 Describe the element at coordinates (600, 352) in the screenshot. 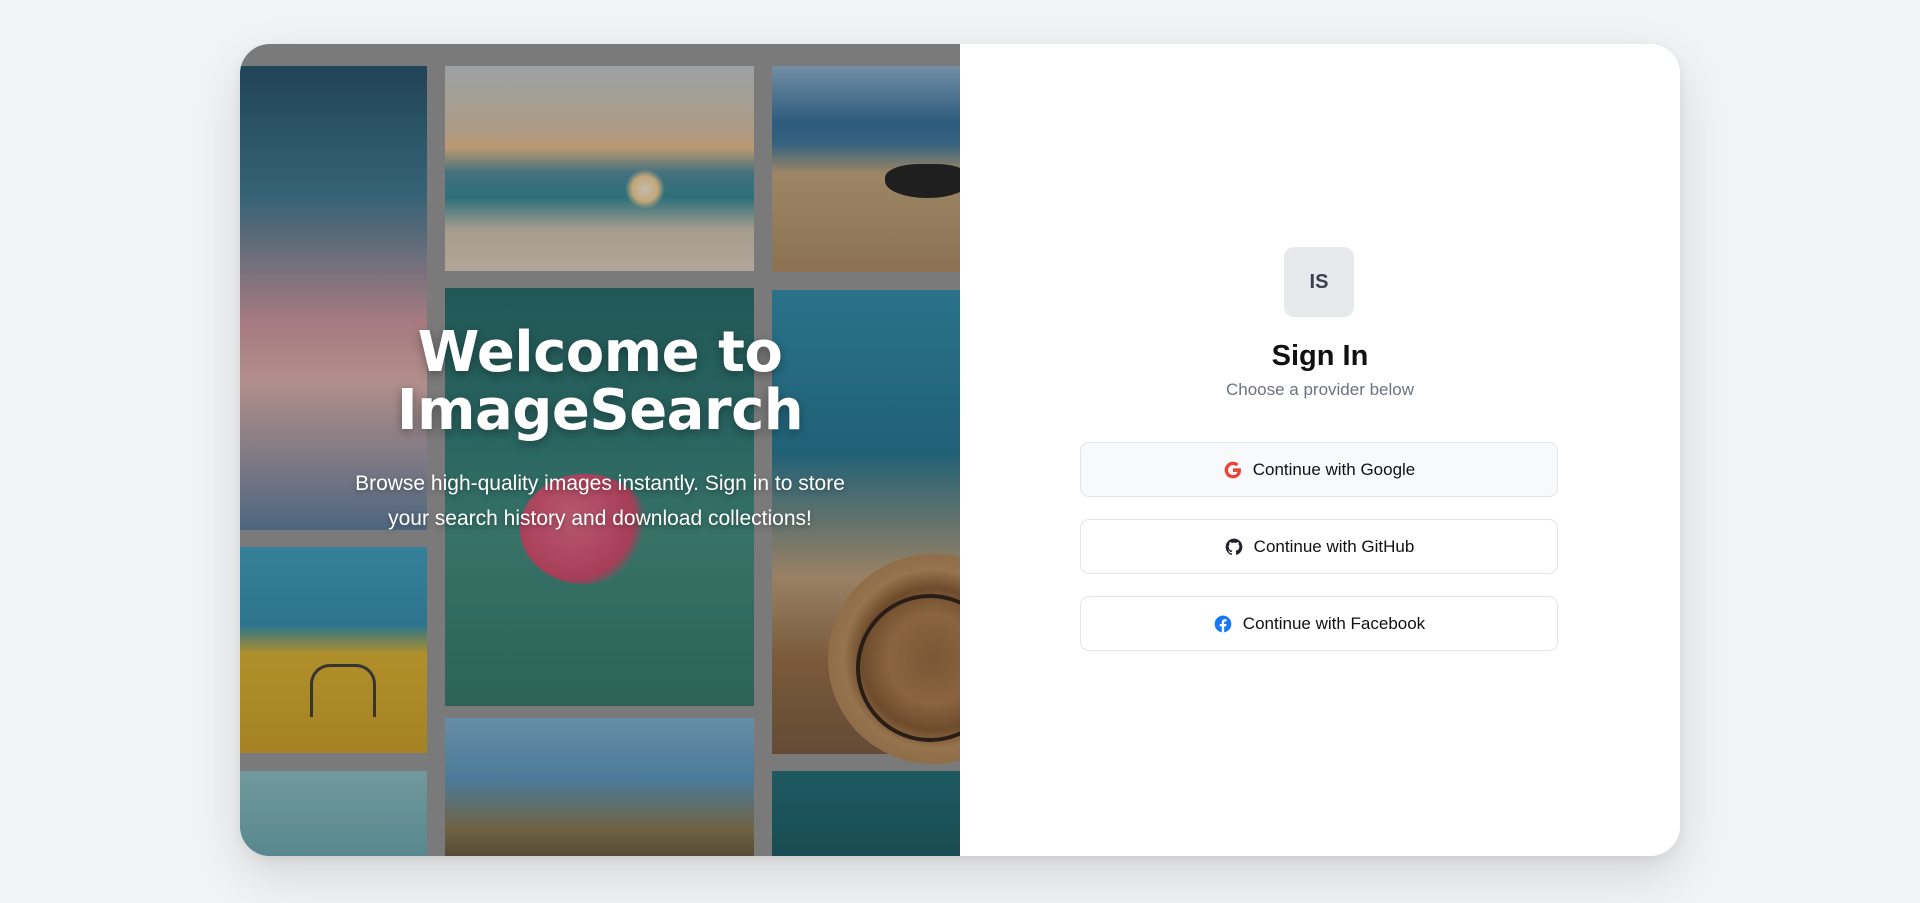

I see `hero-title-line1: Welcome to` at that location.